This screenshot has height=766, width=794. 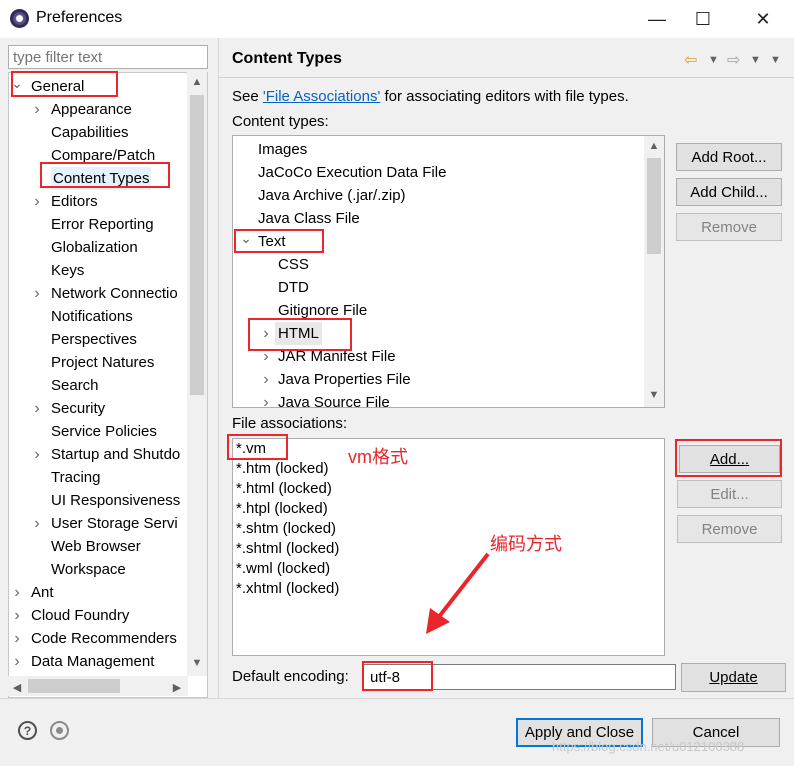 What do you see at coordinates (654, 206) in the screenshot?
I see `ct-scroll-thumb` at bounding box center [654, 206].